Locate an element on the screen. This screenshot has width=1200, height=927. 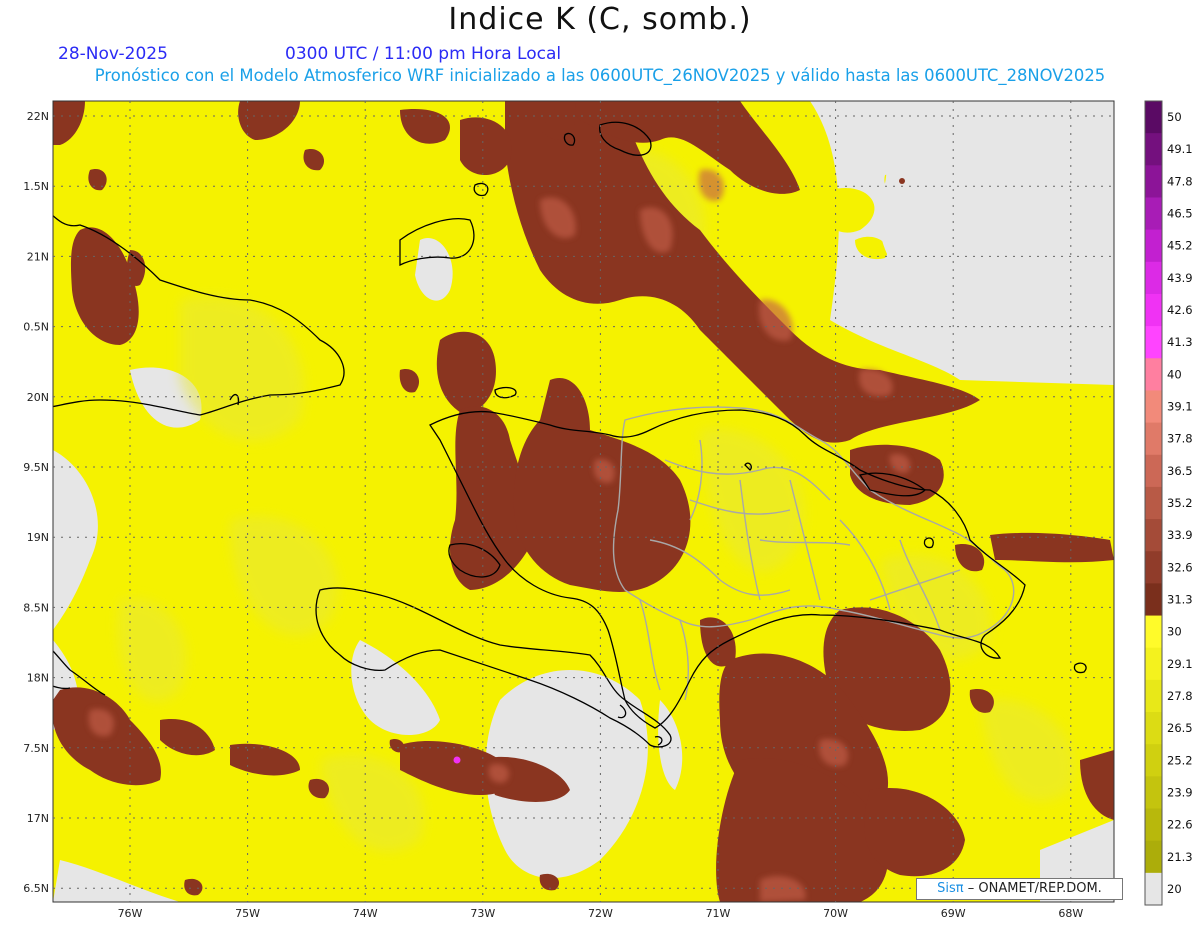
lon-tick-label: 71W is located at coordinates (718, 913).